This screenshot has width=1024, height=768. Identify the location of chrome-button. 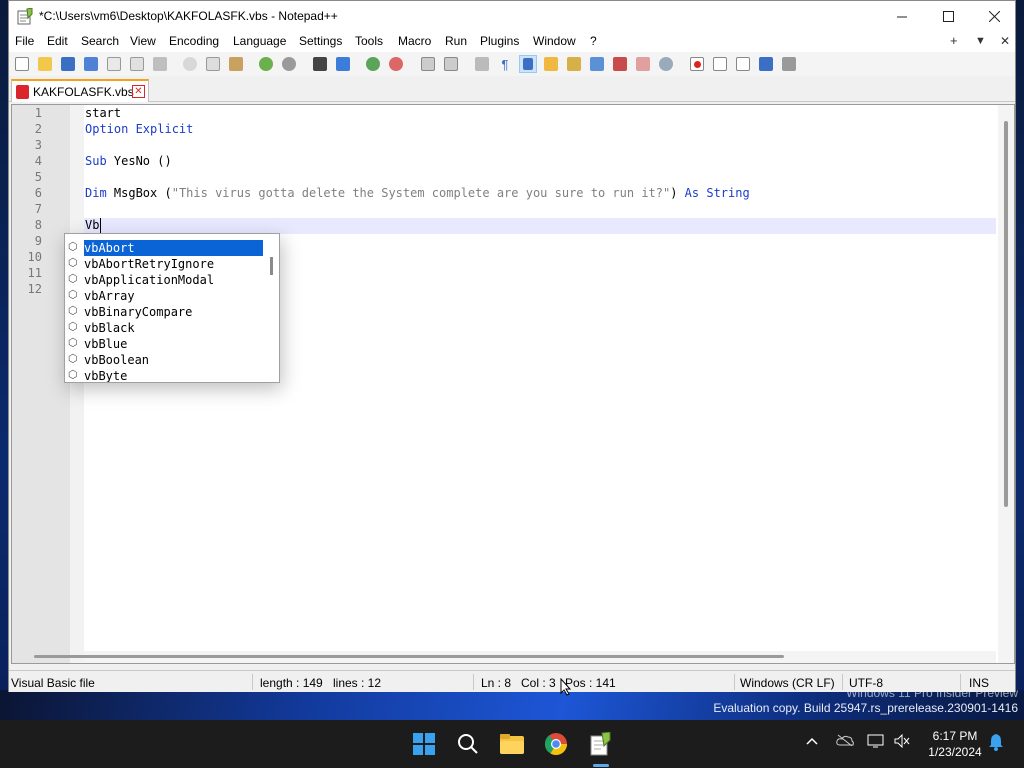
(556, 744).